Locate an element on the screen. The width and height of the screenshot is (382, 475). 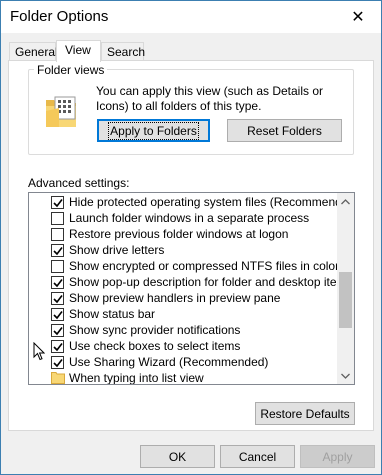
apply-label: Apply is located at coordinates (337, 456).